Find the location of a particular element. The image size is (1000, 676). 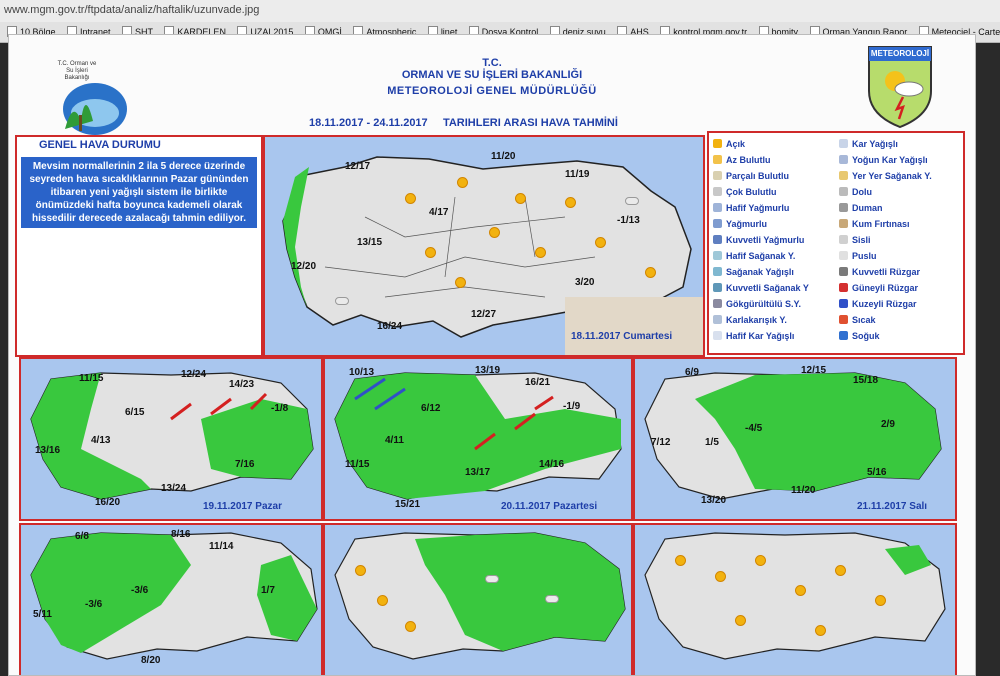

temp-label: -1/9 is located at coordinates (572, 406).